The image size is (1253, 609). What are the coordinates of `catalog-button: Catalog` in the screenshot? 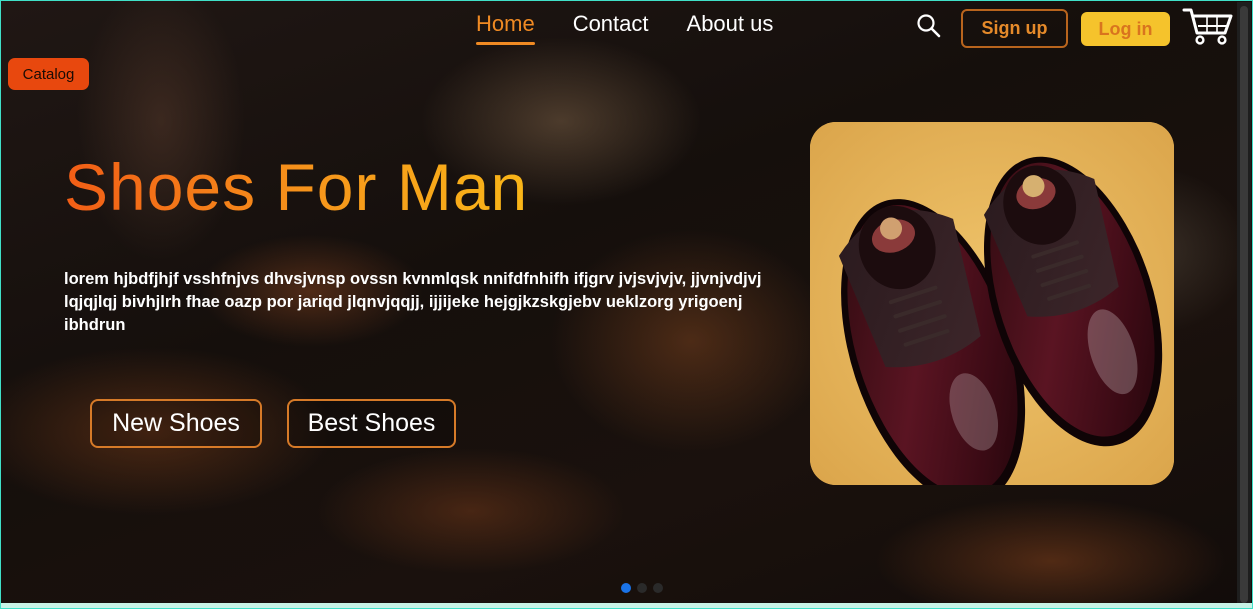 It's located at (48, 74).